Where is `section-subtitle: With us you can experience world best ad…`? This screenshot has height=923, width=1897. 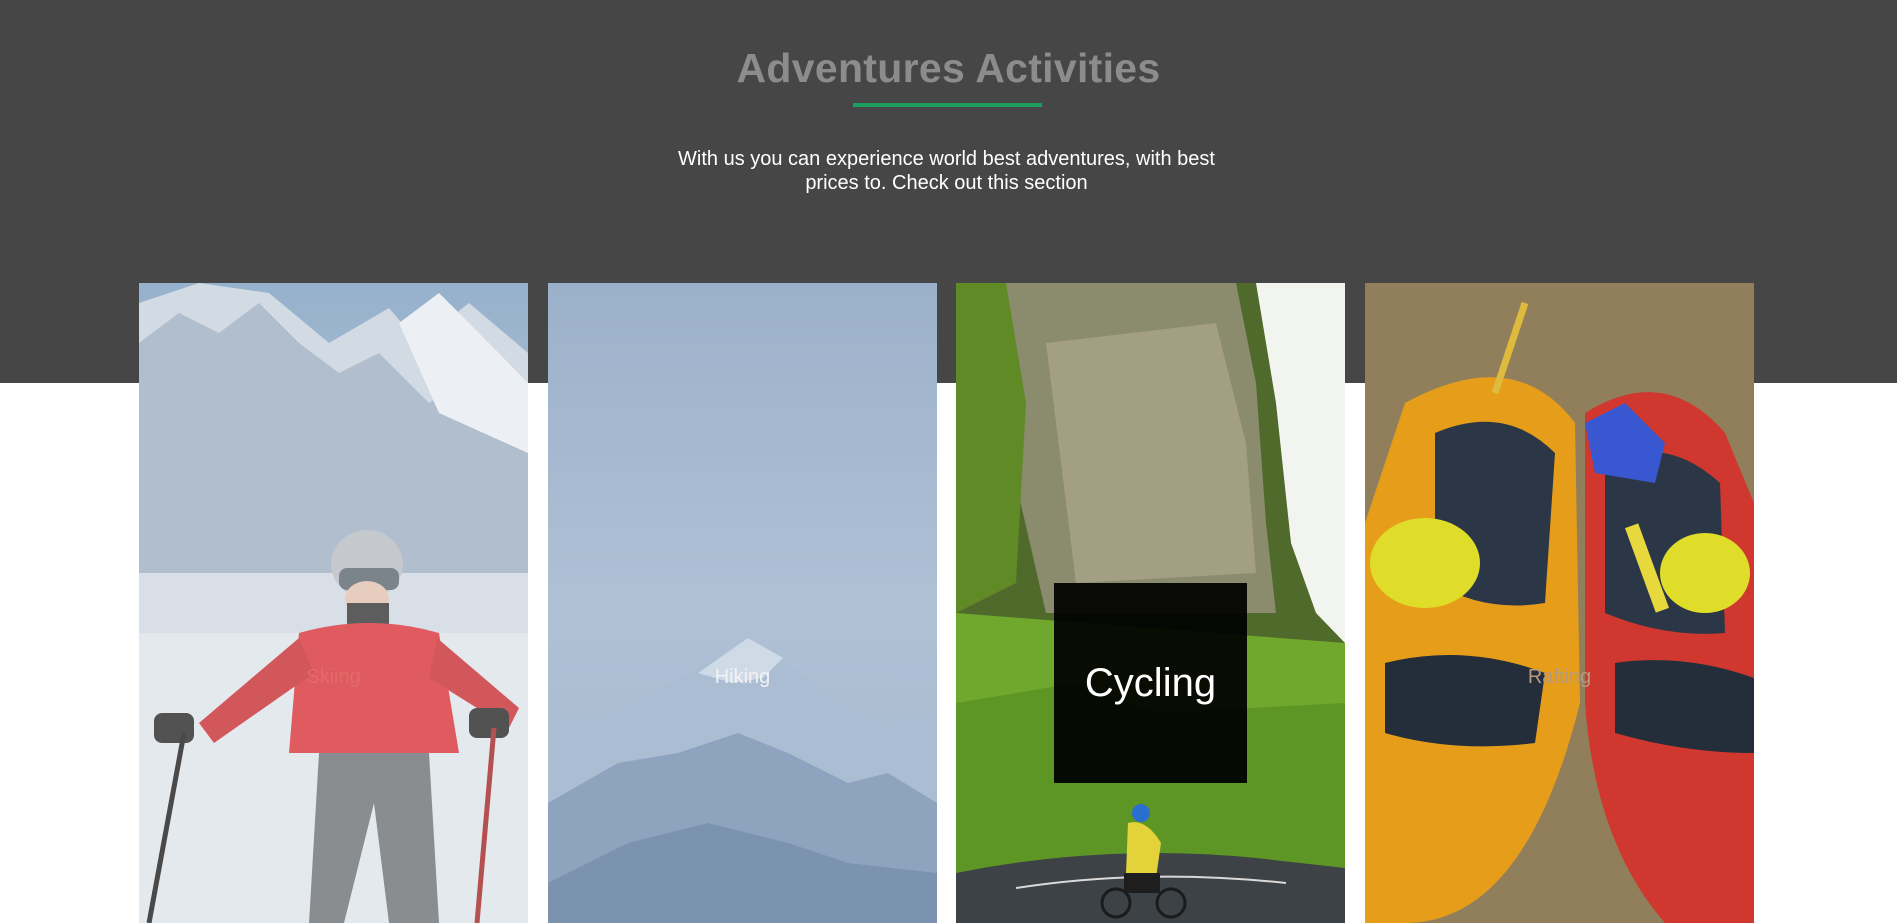
section-subtitle: With us you can experience world best ad… is located at coordinates (946, 171).